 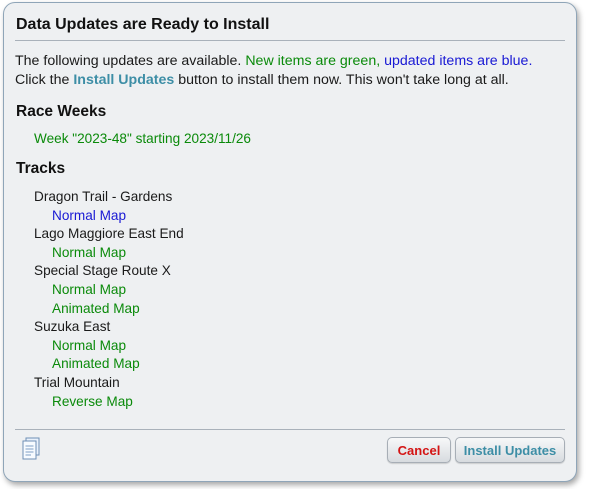 I want to click on title-divider, so click(x=290, y=40).